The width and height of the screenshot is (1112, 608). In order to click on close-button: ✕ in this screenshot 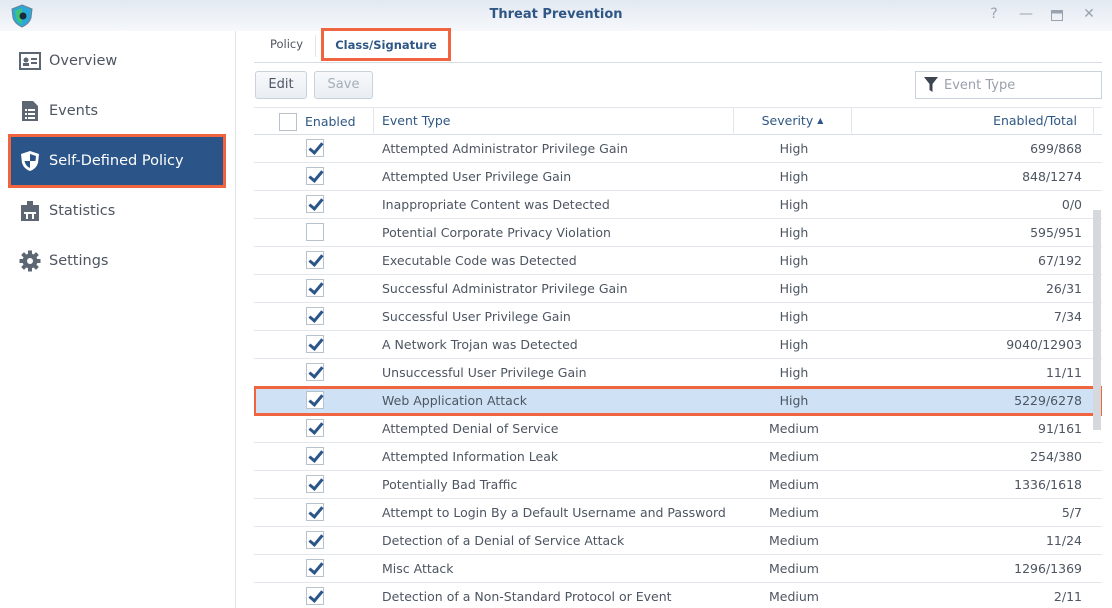, I will do `click(1089, 15)`.